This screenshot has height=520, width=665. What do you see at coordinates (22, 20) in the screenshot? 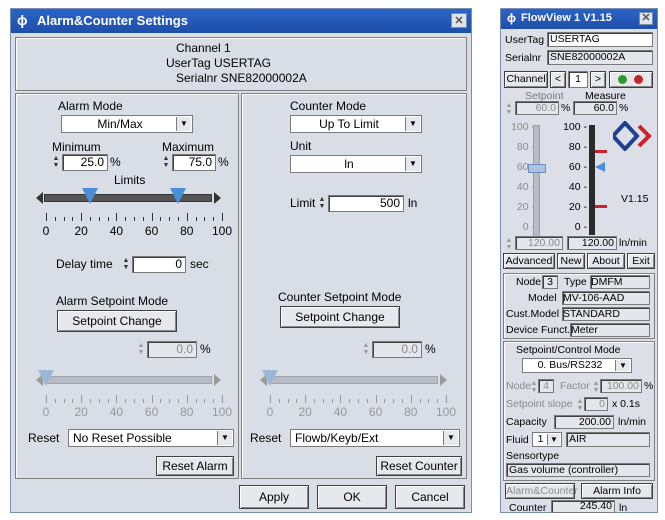
I see `app-icon: ϕ` at bounding box center [22, 20].